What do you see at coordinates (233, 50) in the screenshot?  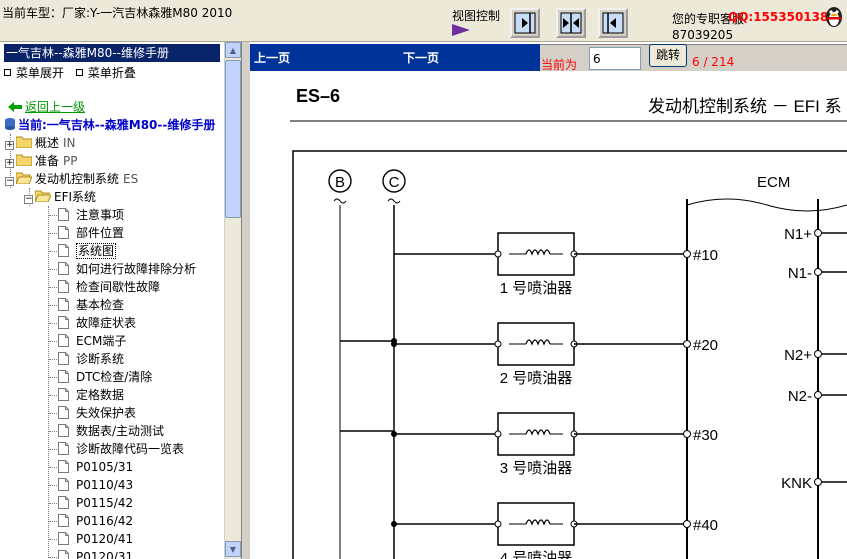 I see `scroll-up-button: ▲` at bounding box center [233, 50].